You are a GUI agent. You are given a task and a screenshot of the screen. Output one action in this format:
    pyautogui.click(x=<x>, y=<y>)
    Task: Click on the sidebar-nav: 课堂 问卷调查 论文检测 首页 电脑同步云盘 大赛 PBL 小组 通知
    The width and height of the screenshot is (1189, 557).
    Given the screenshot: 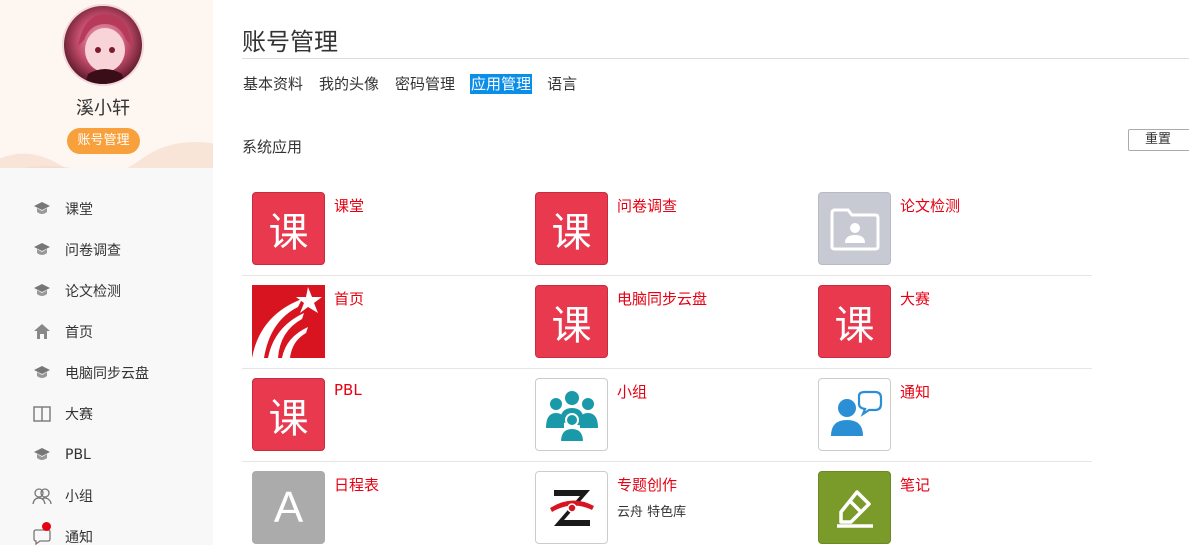 What is the action you would take?
    pyautogui.click(x=106, y=372)
    